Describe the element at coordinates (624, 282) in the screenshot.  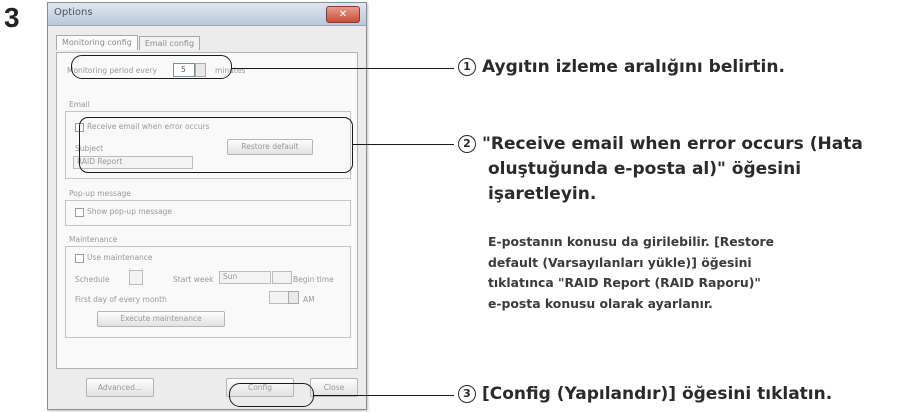
I see `annotation-2-note-line-3: tıklatınca "RAID Report (RAID Raporu)"` at that location.